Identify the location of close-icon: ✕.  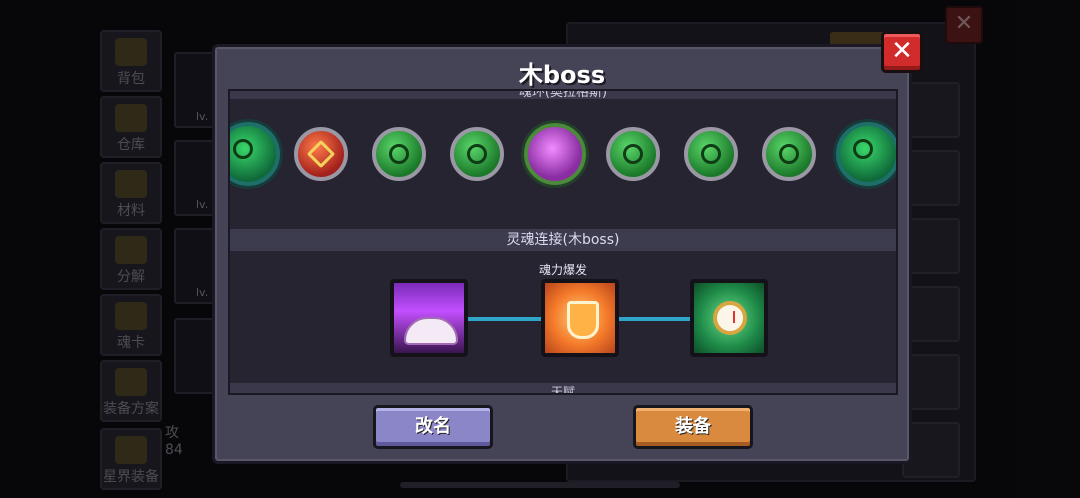
(902, 52).